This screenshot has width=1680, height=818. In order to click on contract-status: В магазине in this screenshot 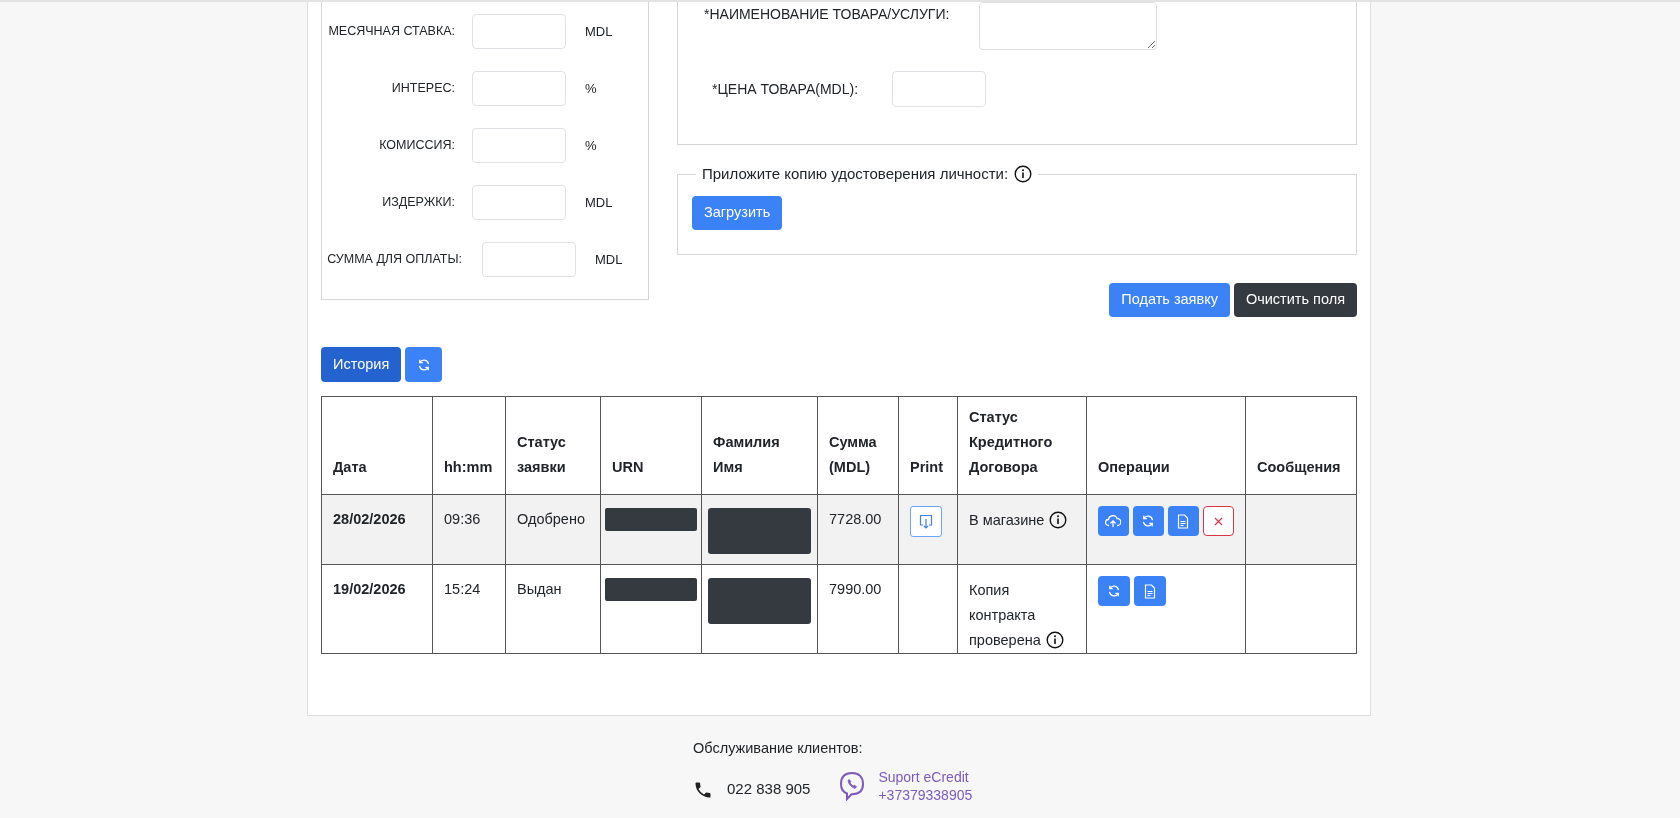, I will do `click(1007, 520)`.